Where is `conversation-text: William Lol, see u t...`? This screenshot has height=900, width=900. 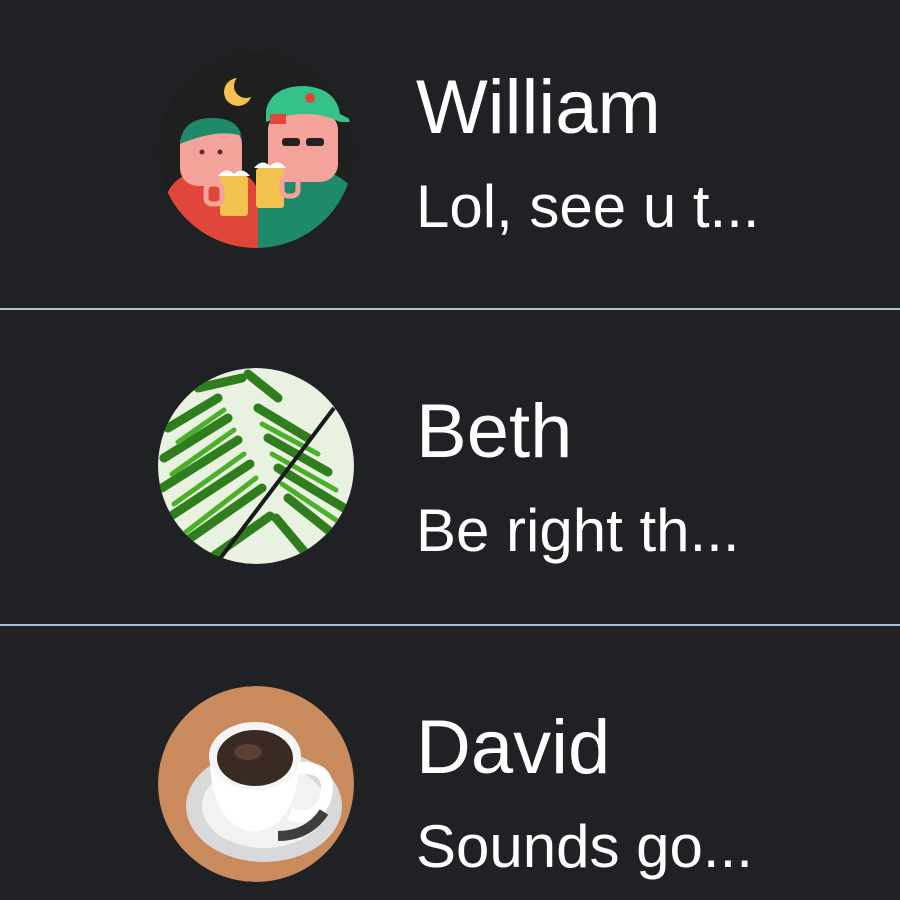 conversation-text: William Lol, see u t... is located at coordinates (638, 154).